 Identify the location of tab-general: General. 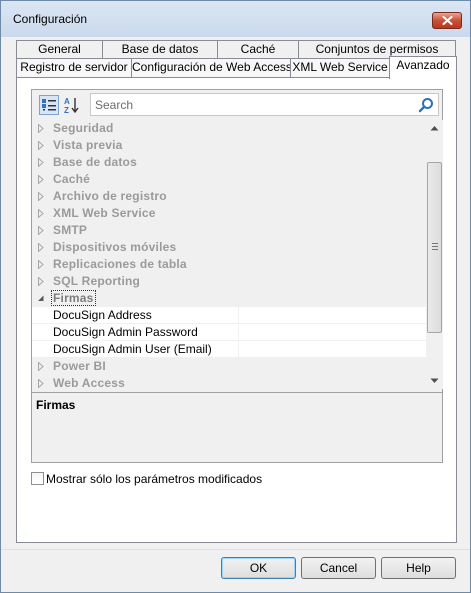
(59, 49).